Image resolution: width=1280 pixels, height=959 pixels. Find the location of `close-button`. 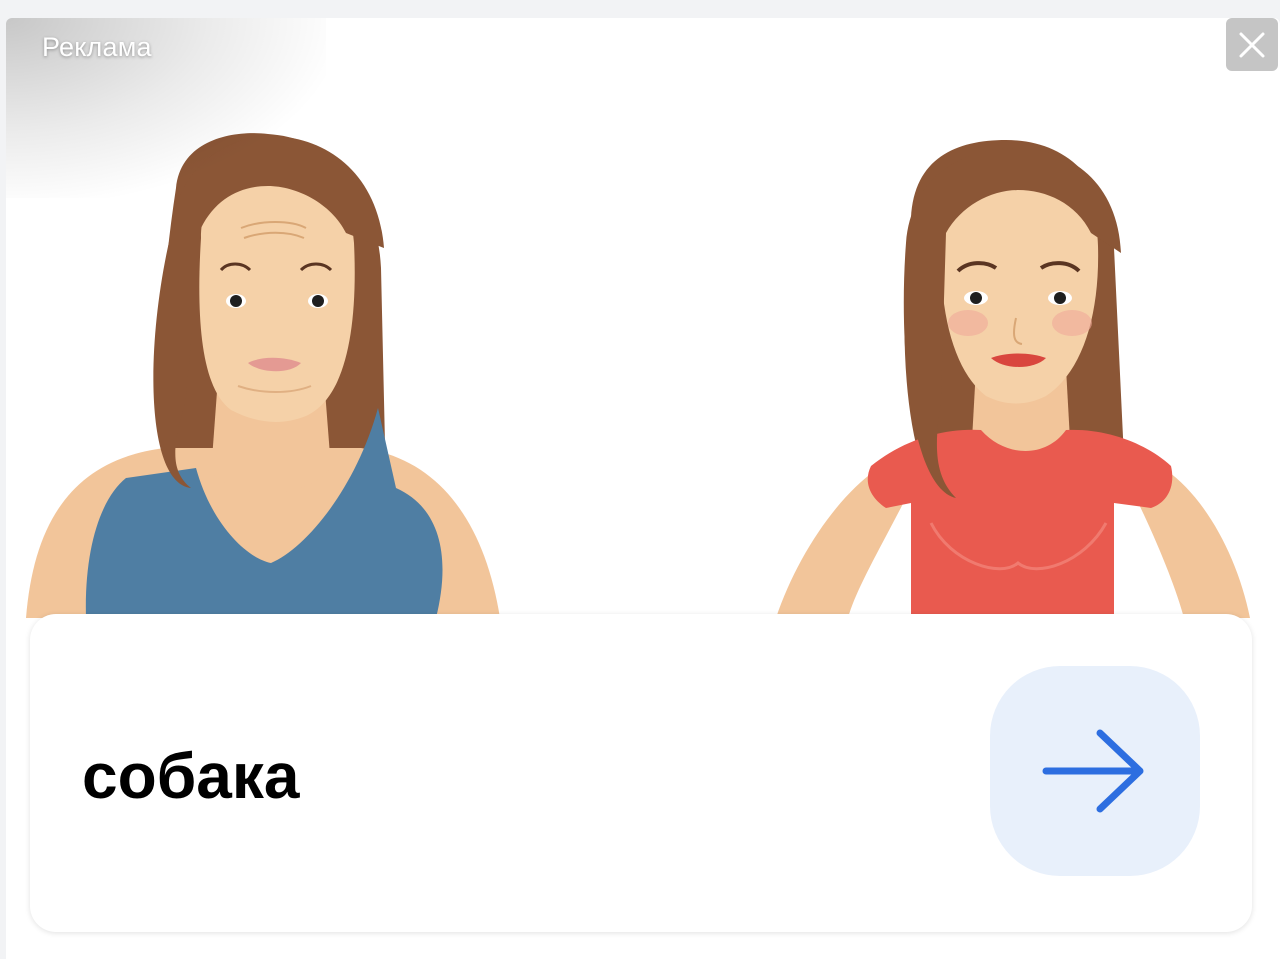

close-button is located at coordinates (1252, 44).